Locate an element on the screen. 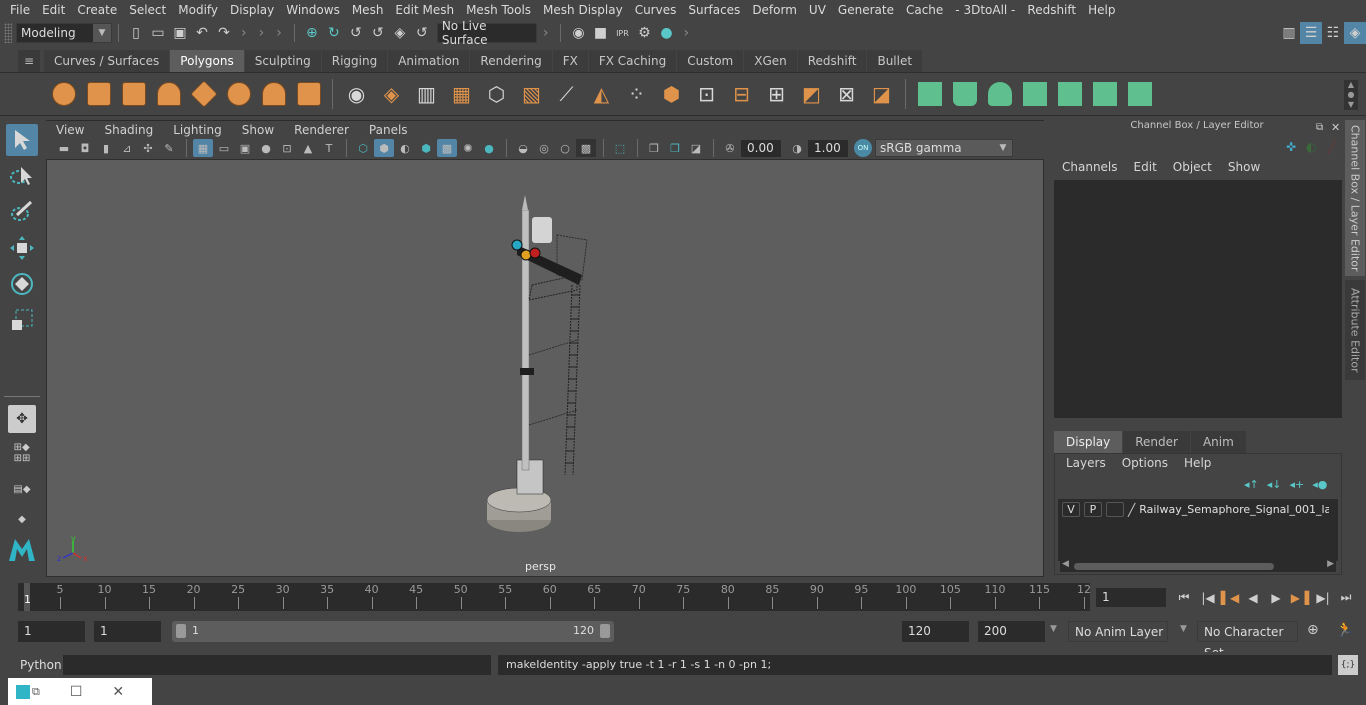 The height and width of the screenshot is (705, 1366). layout-uv-icon is located at coordinates (1139, 94).